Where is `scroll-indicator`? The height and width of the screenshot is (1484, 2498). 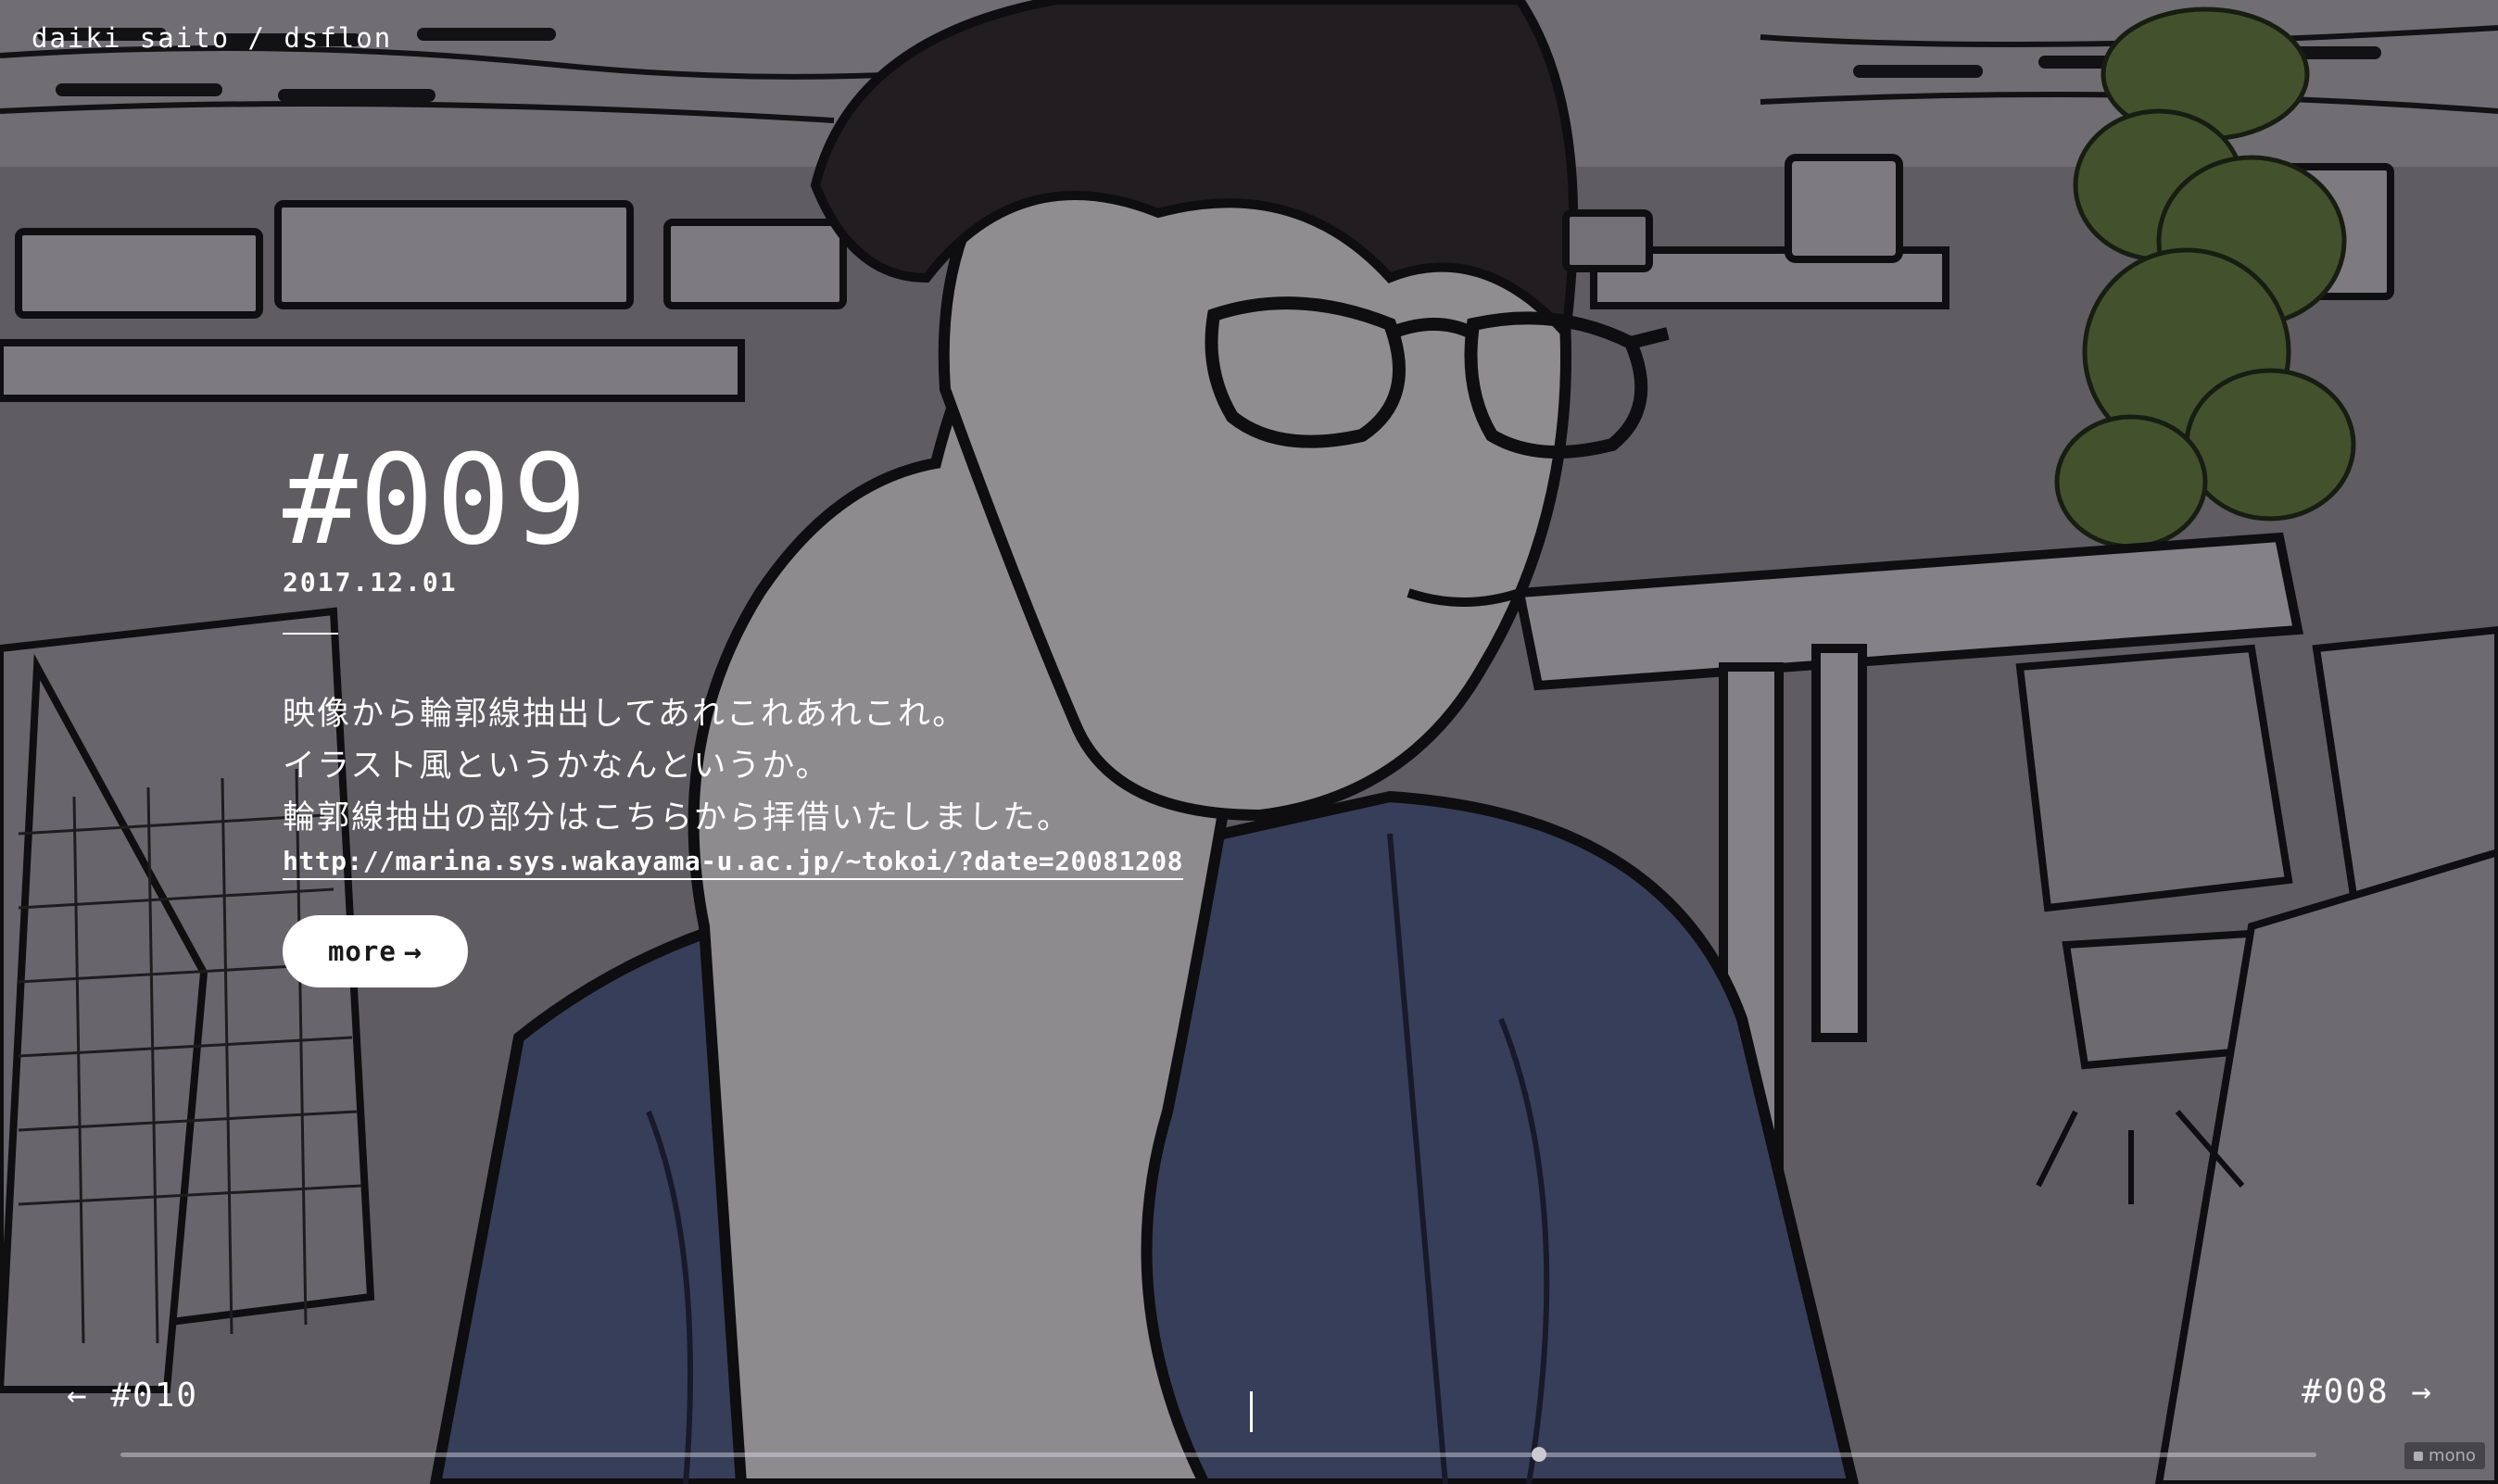
scroll-indicator is located at coordinates (1251, 1411).